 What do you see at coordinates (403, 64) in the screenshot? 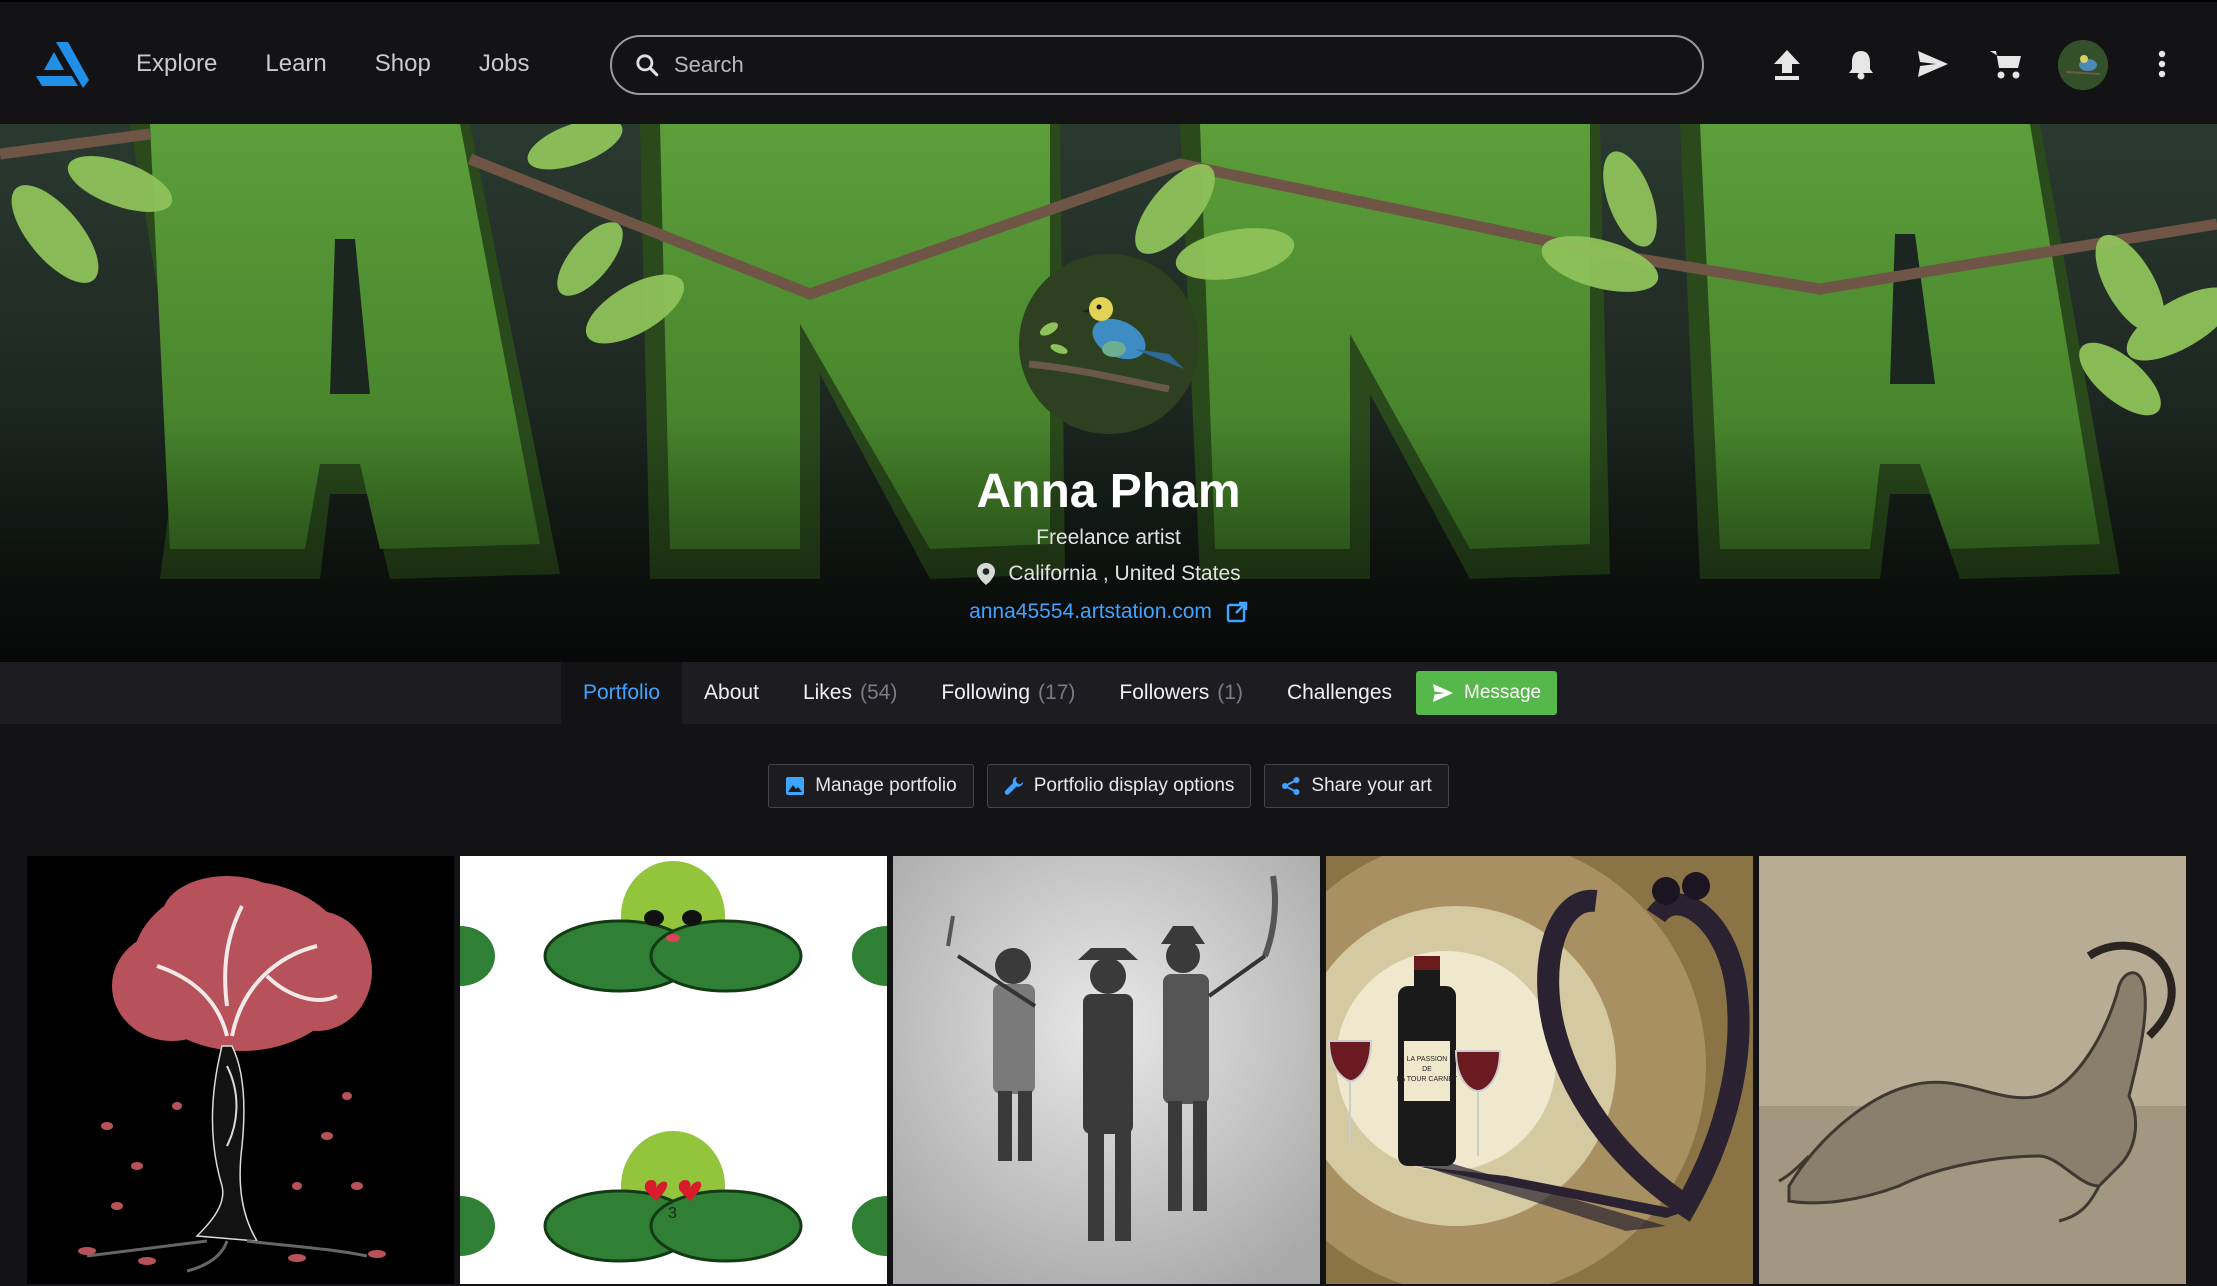
I see `nav-shop: Shop` at bounding box center [403, 64].